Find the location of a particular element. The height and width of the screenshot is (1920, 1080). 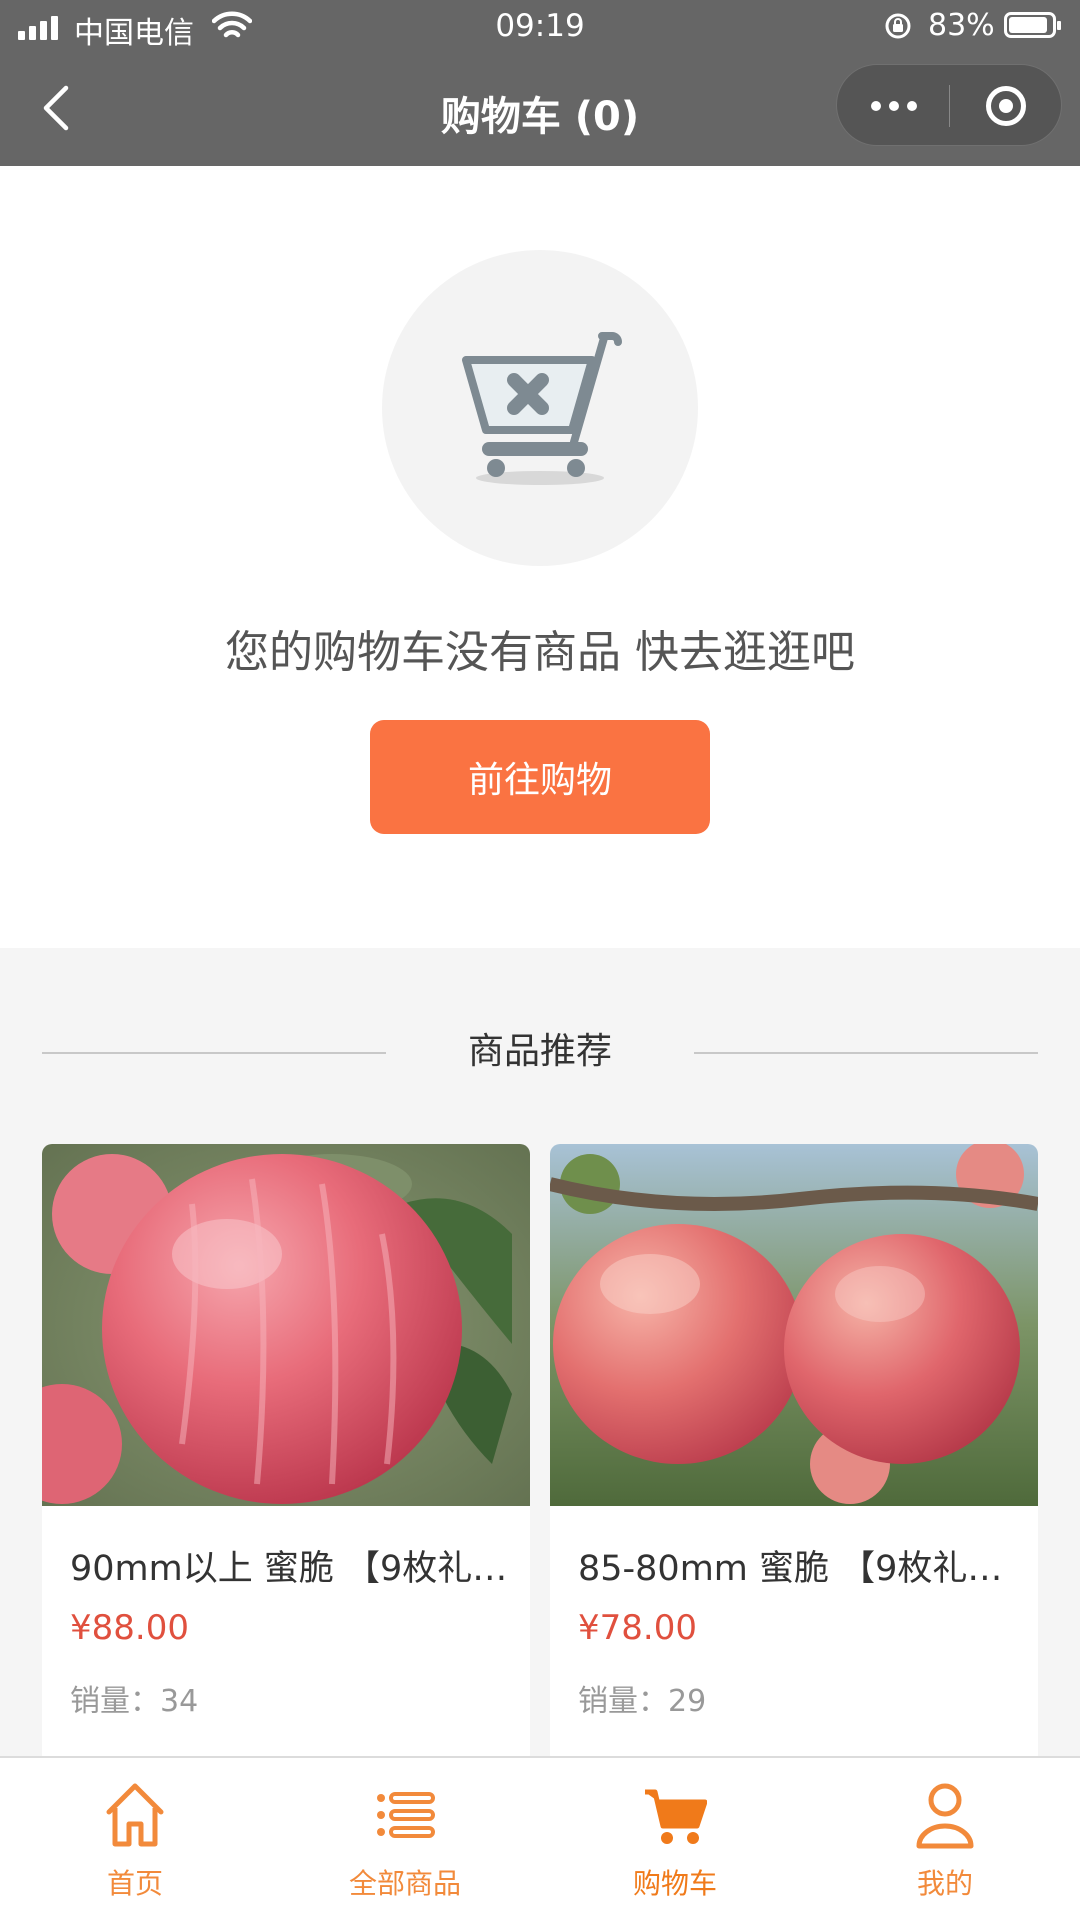

home-icon is located at coordinates (135, 1815).